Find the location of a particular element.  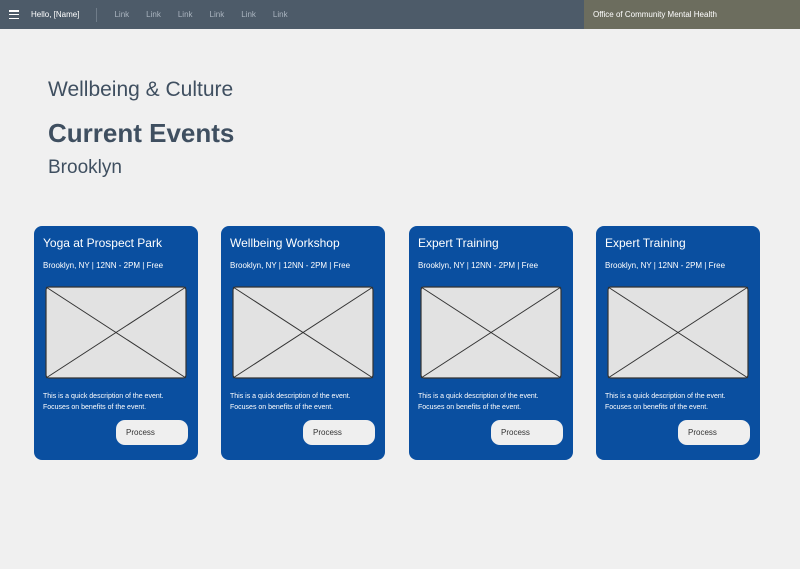

hamburger-menu-icon is located at coordinates (14, 14).